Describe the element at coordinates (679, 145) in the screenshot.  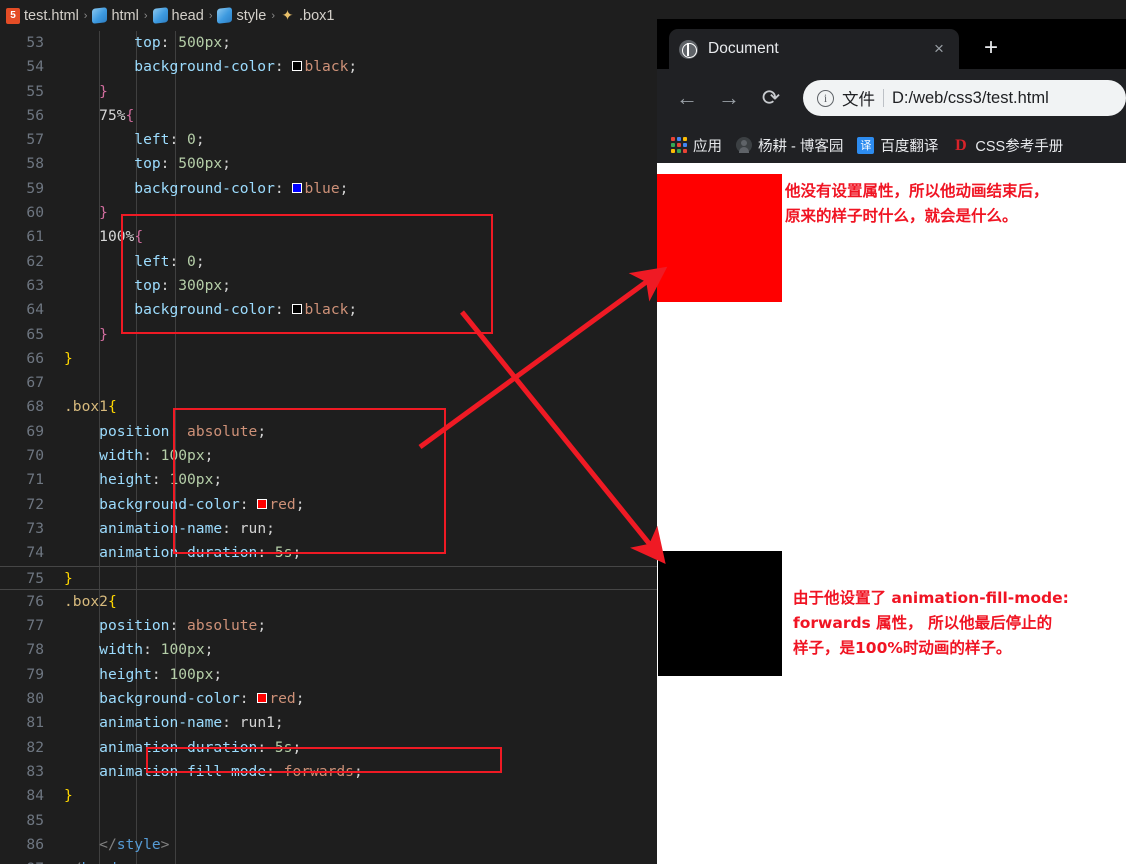
I see `apps-grid-icon` at that location.